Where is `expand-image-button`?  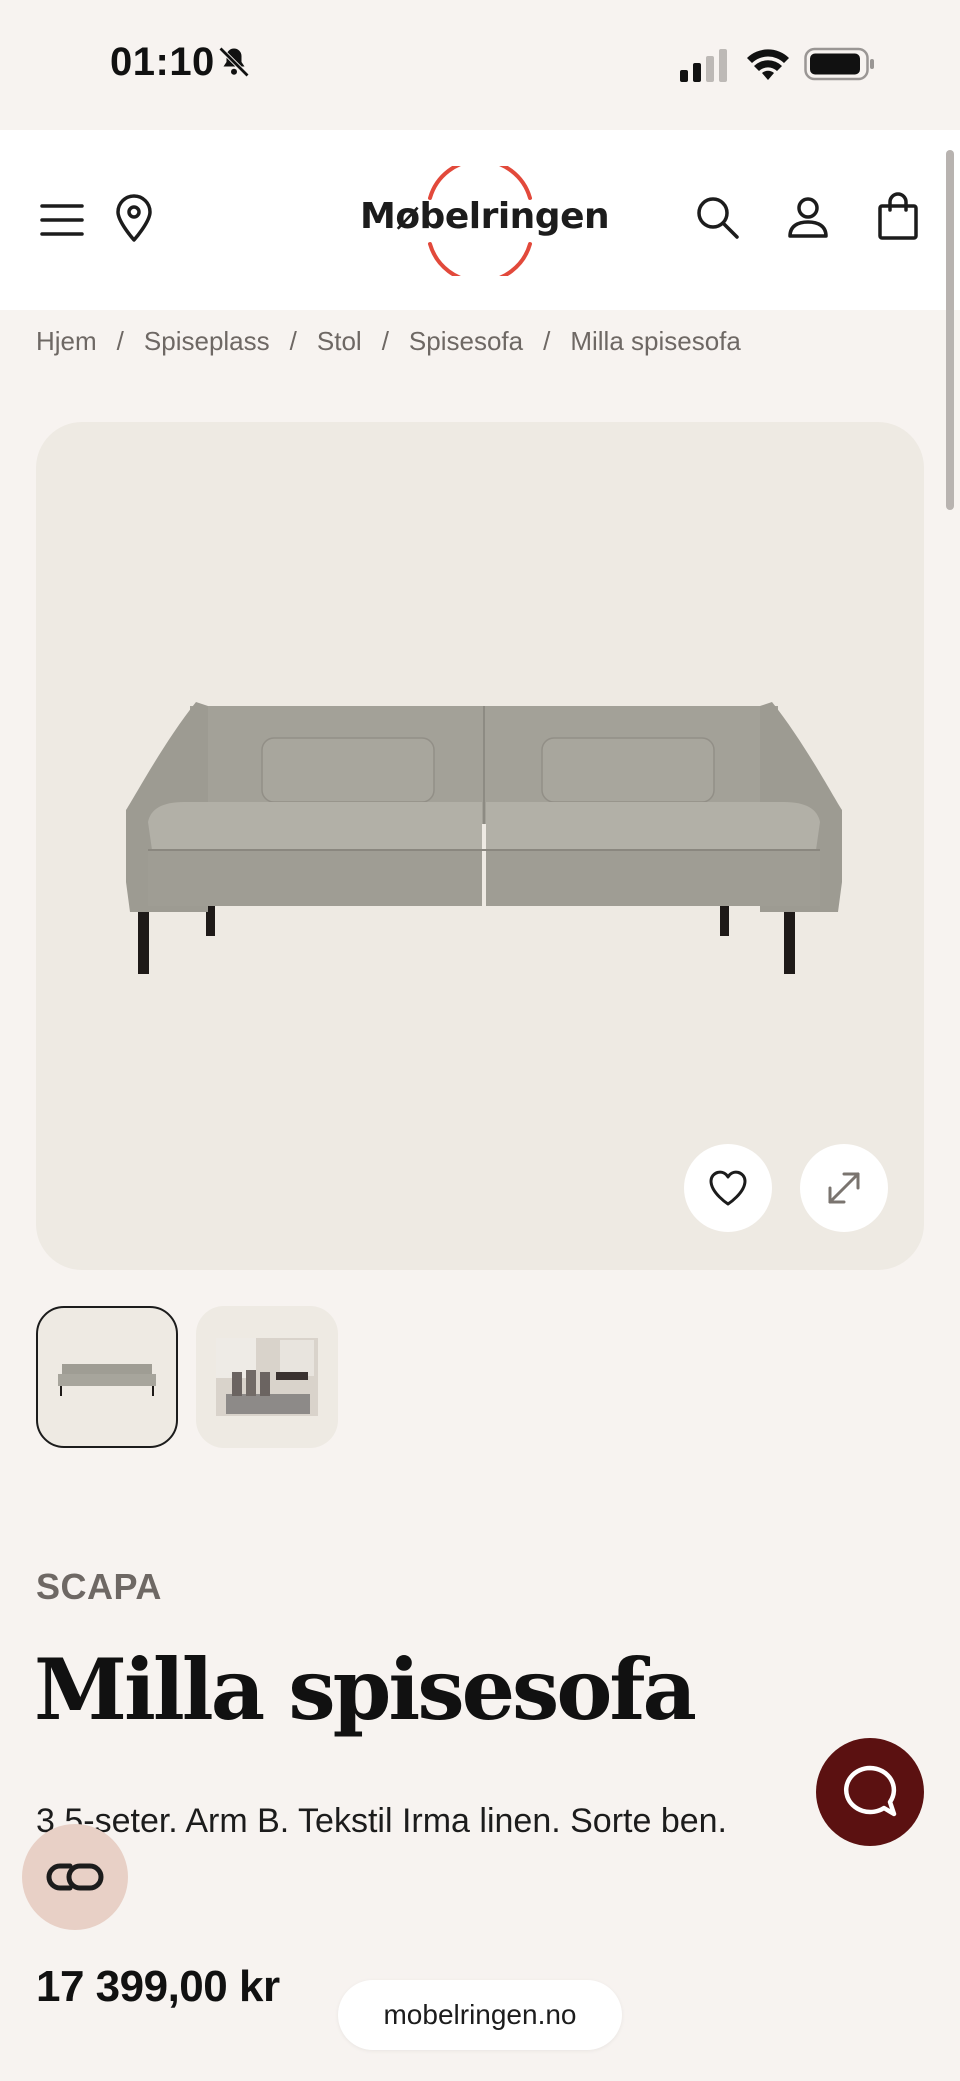 expand-image-button is located at coordinates (844, 1188).